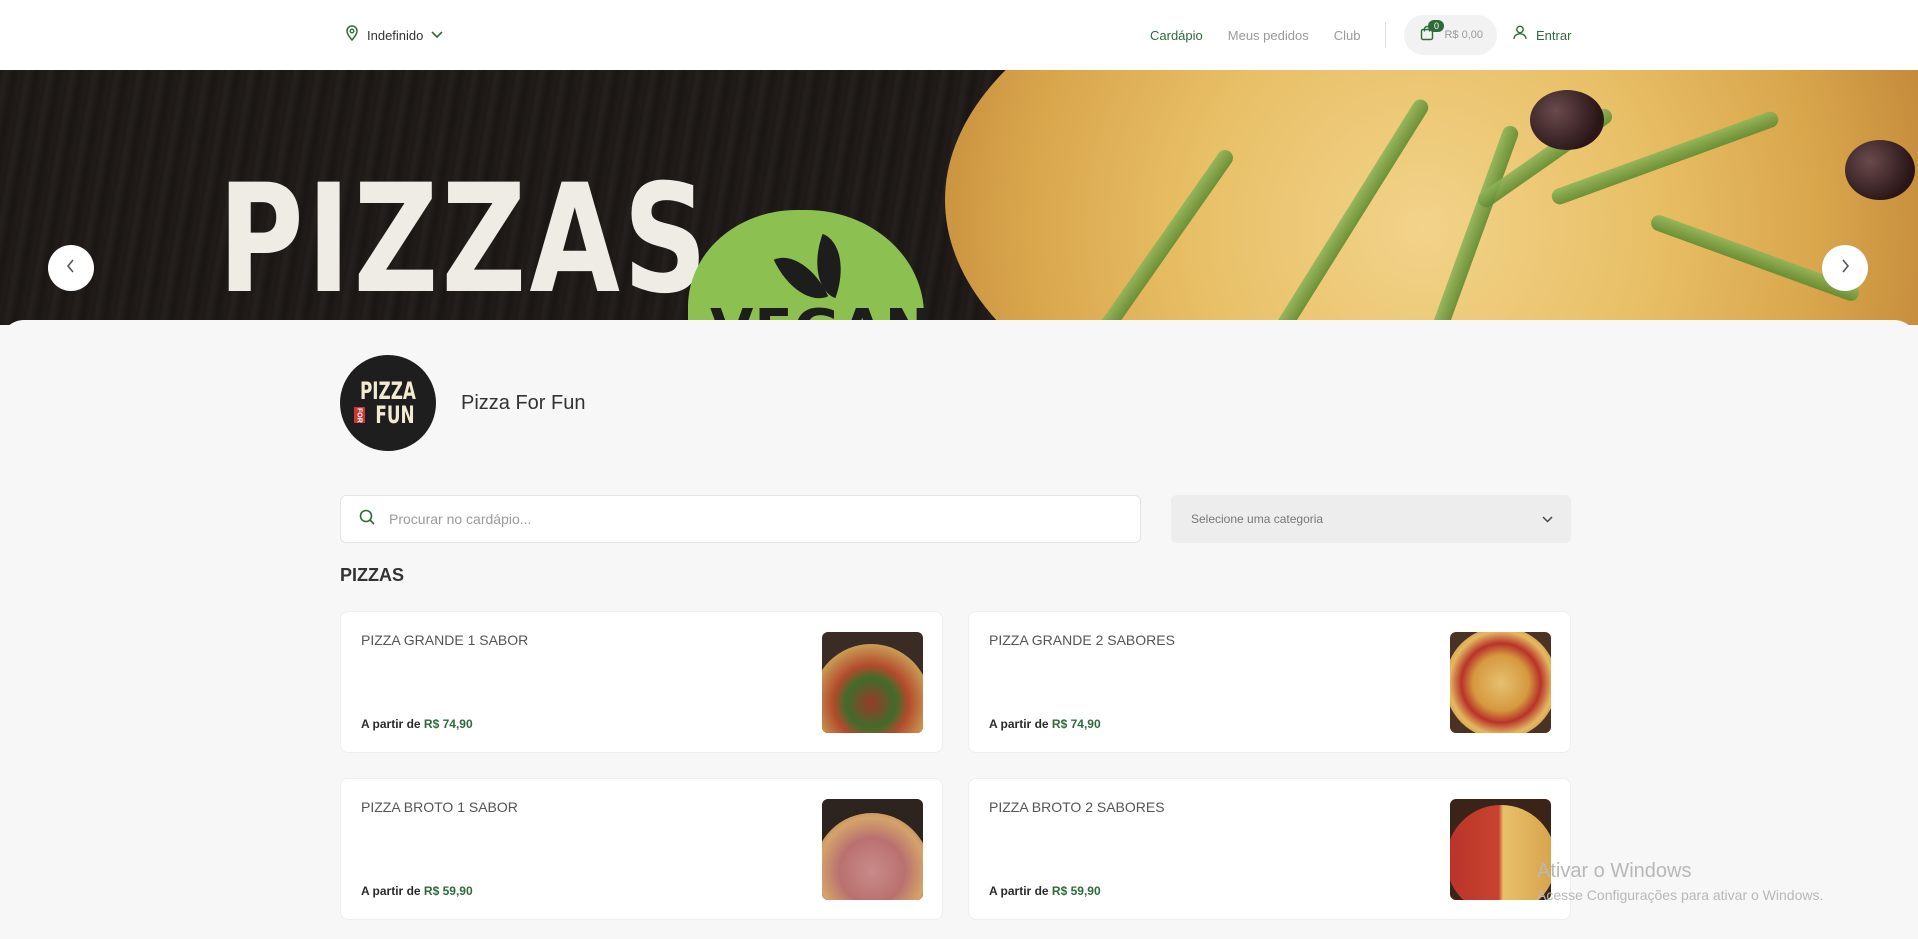 This screenshot has width=1918, height=939. I want to click on location-selector: Indefinido, so click(394, 35).